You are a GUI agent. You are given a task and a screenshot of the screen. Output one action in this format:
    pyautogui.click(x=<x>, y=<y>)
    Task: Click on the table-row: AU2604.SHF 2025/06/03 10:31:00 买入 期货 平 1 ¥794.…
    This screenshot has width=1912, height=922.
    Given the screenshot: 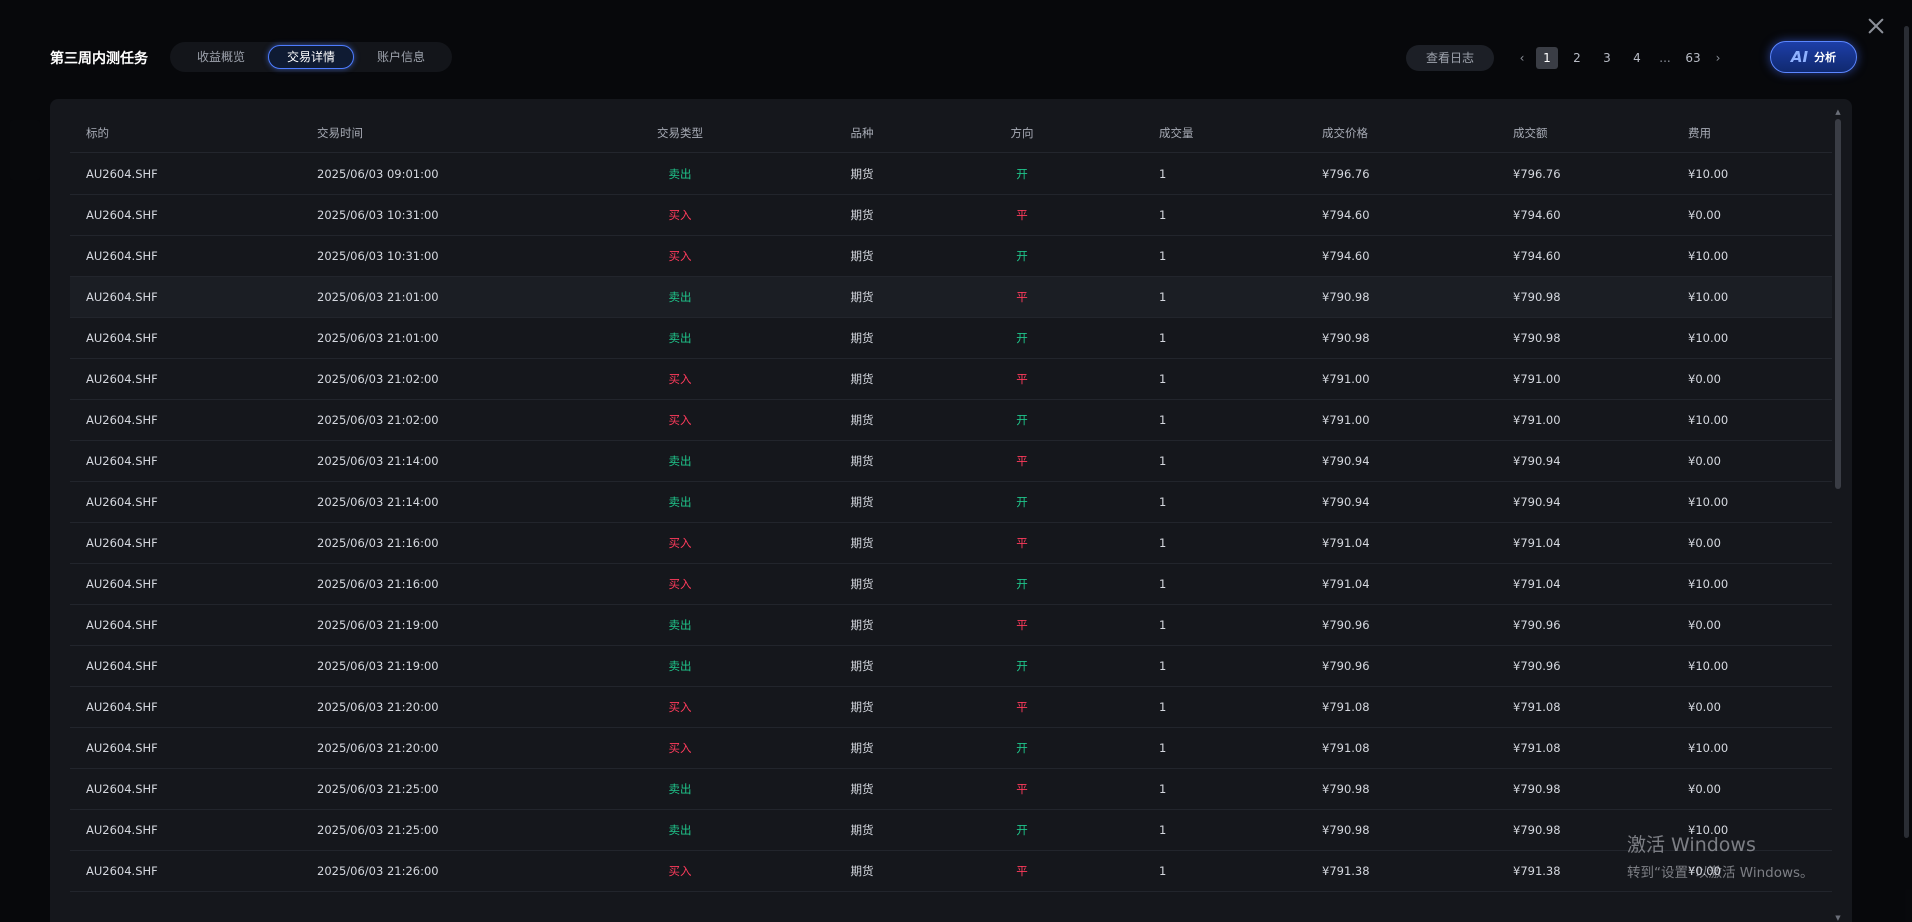 What is the action you would take?
    pyautogui.click(x=951, y=215)
    